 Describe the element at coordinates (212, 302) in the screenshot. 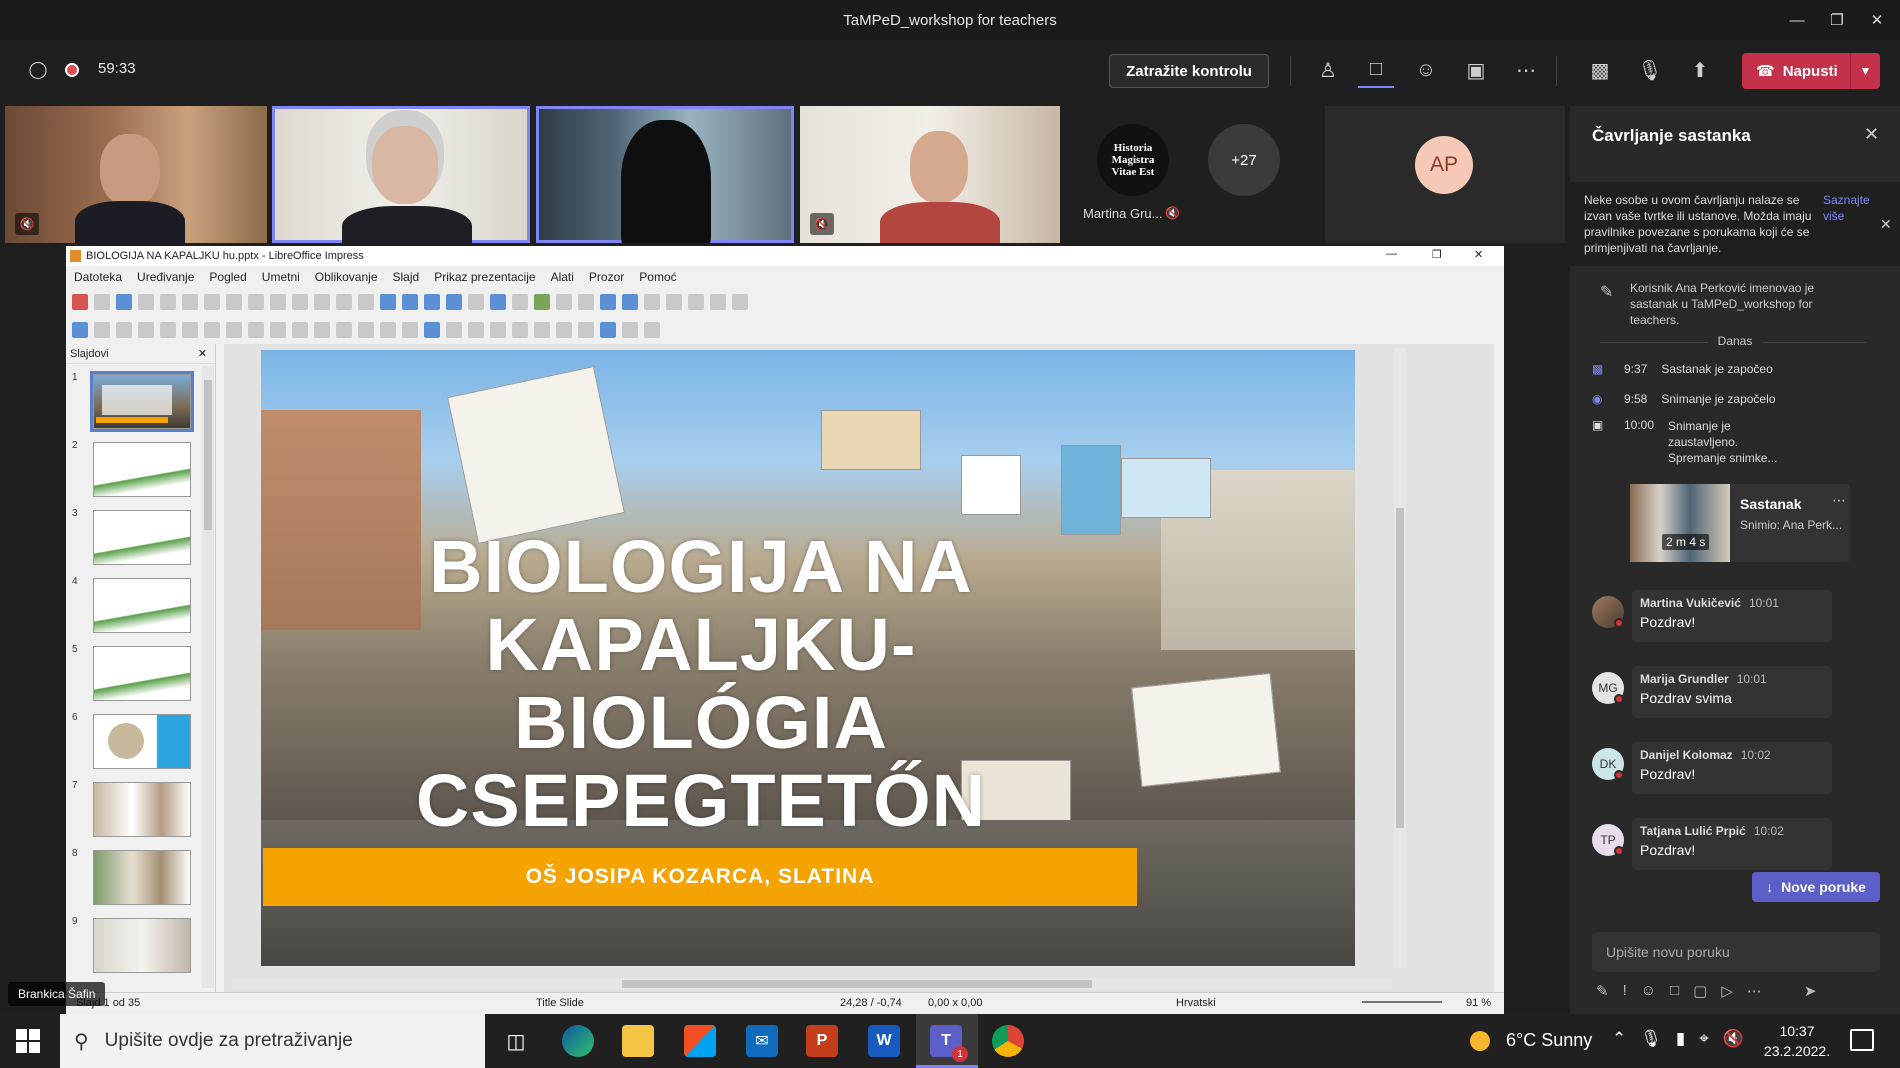

I see `copy-icon` at that location.